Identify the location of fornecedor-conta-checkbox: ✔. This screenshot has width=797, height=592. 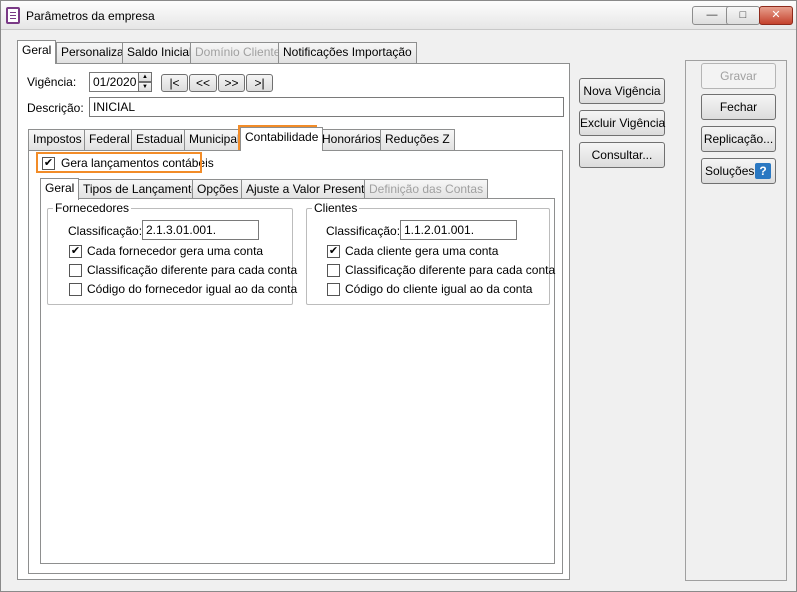
(75, 251).